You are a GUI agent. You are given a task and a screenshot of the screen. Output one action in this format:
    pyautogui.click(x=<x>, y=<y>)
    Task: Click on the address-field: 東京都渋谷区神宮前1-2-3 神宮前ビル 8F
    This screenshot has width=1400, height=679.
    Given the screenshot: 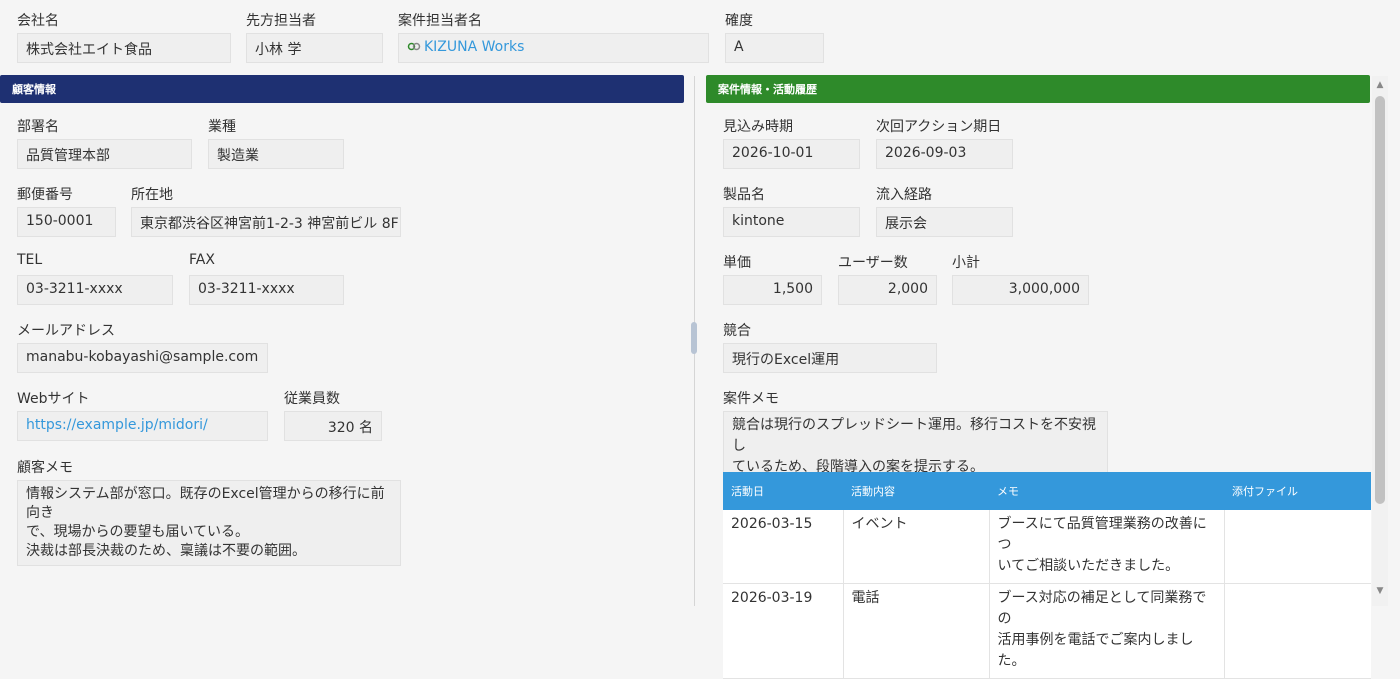 What is the action you would take?
    pyautogui.click(x=266, y=222)
    